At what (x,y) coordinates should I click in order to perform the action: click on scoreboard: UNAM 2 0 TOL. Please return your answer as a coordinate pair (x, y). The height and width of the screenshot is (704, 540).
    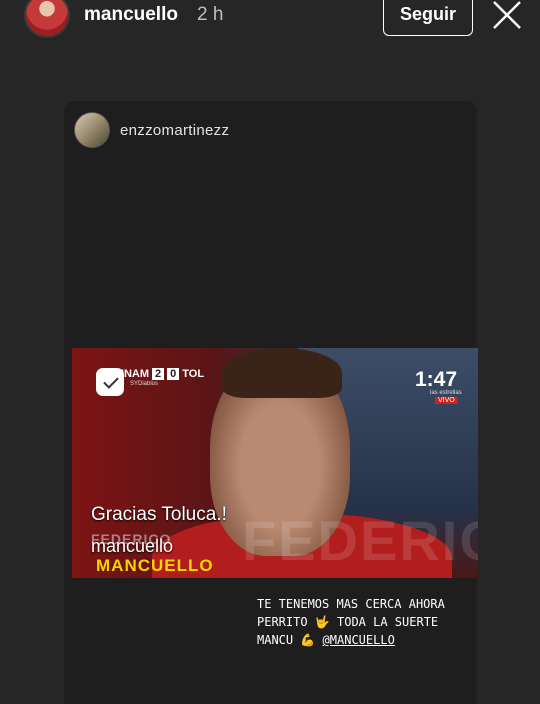
    Looking at the image, I should click on (160, 374).